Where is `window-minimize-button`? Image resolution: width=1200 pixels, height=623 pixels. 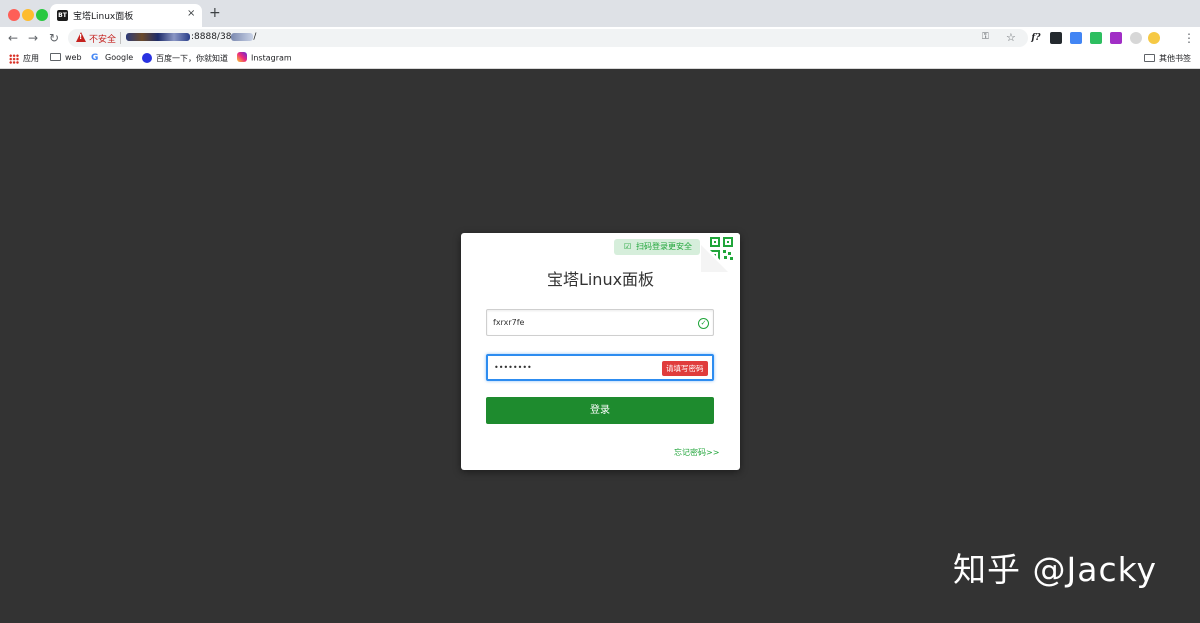
window-minimize-button is located at coordinates (28, 15).